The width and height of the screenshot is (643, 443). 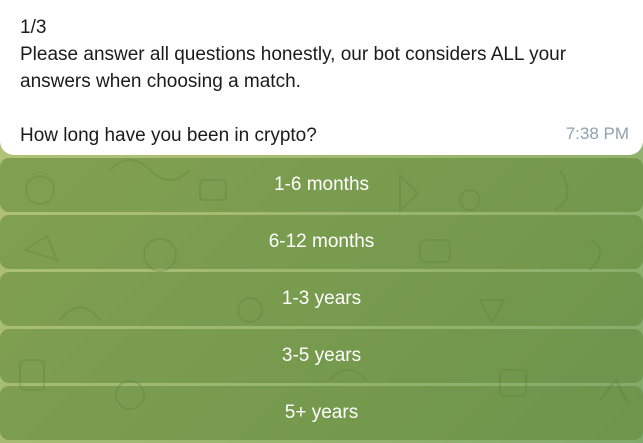 I want to click on message-timestamp: 7:38 PM, so click(x=597, y=133).